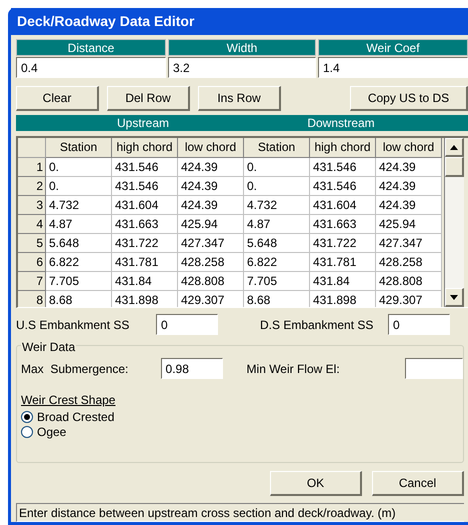  Describe the element at coordinates (239, 98) in the screenshot. I see `action-button: Ins Row` at that location.